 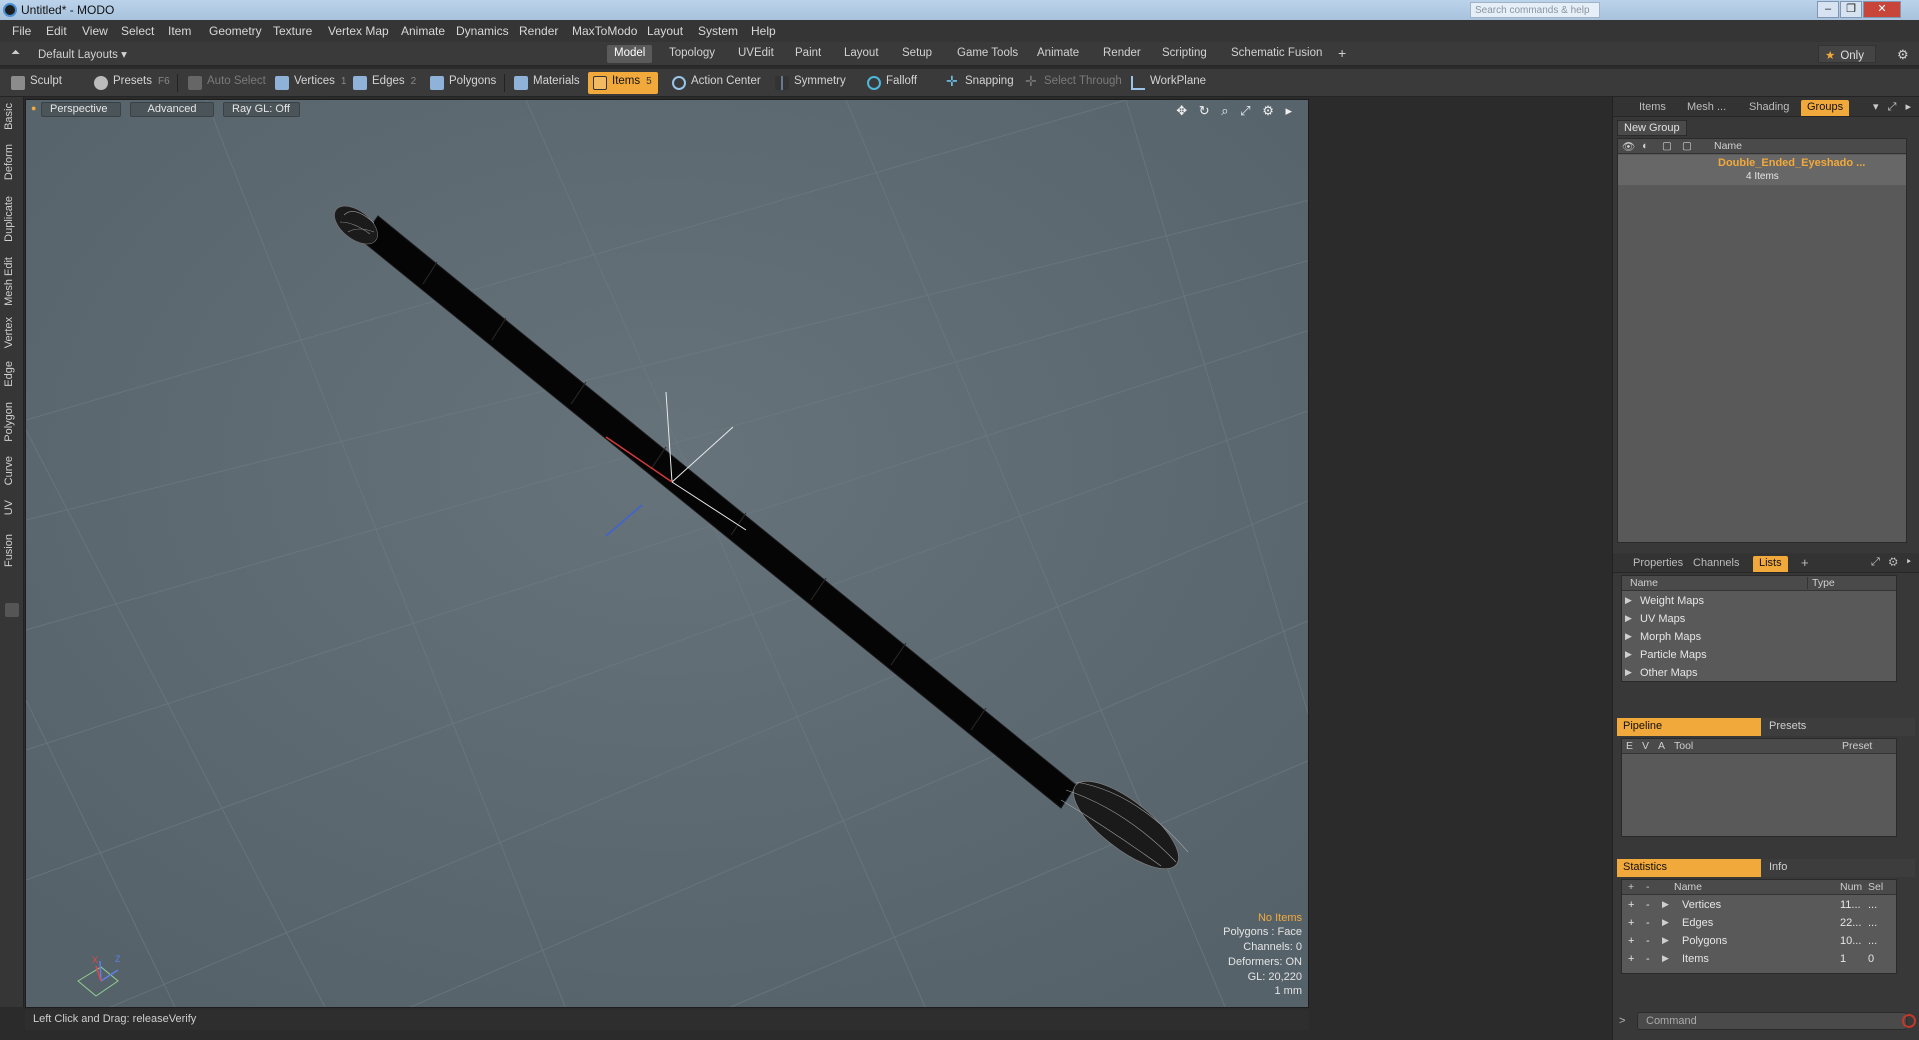 I want to click on menu-animate: Animate, so click(x=423, y=31).